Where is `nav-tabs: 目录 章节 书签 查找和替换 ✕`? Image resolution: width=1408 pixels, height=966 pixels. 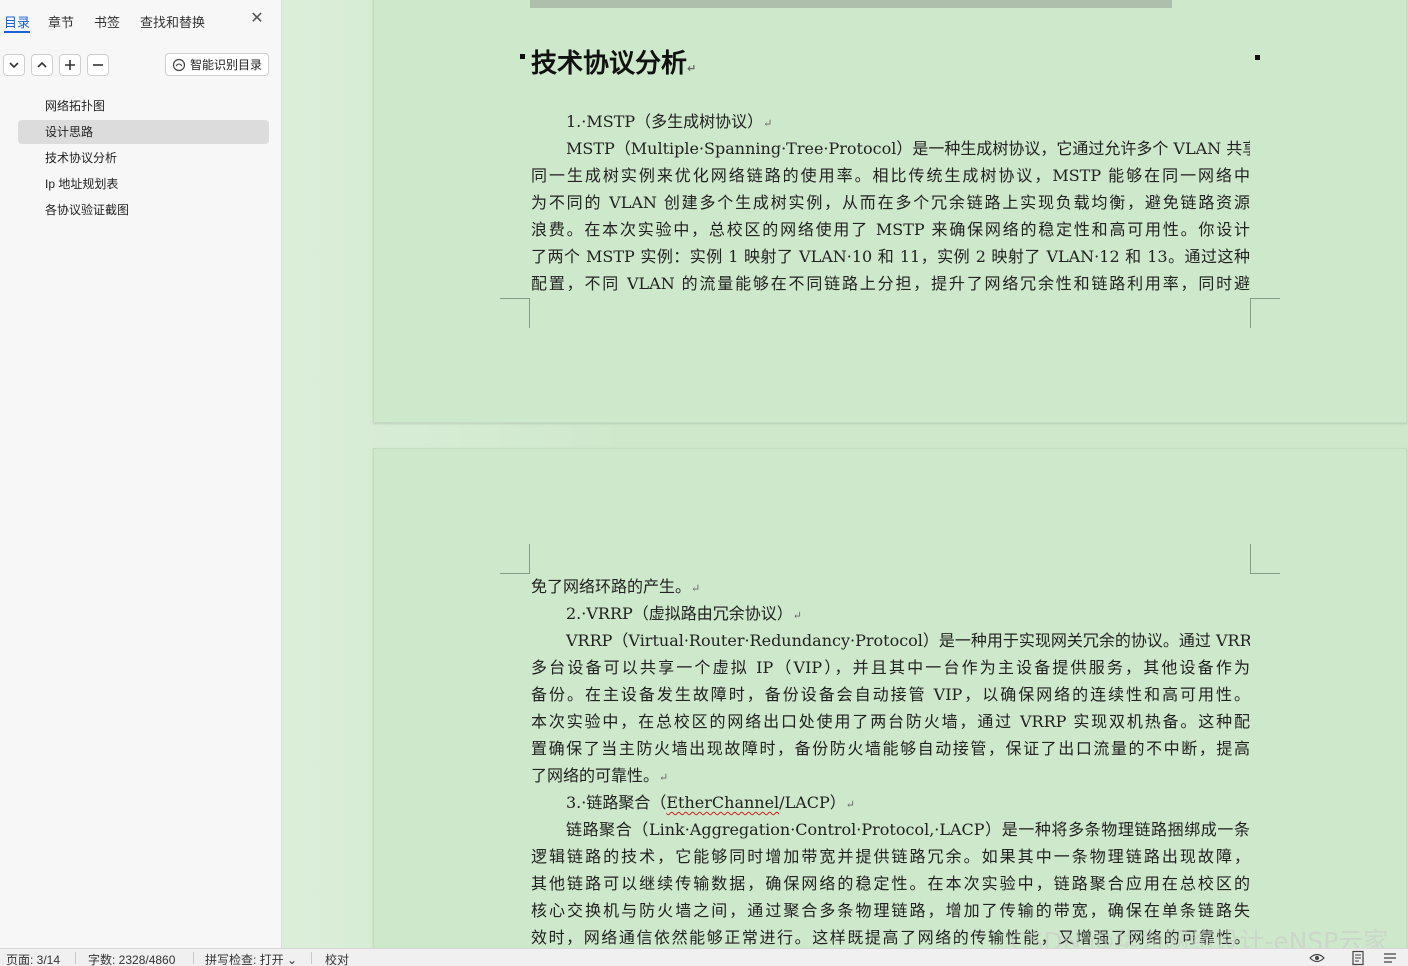
nav-tabs: 目录 章节 书签 查找和替换 ✕ is located at coordinates (141, 21).